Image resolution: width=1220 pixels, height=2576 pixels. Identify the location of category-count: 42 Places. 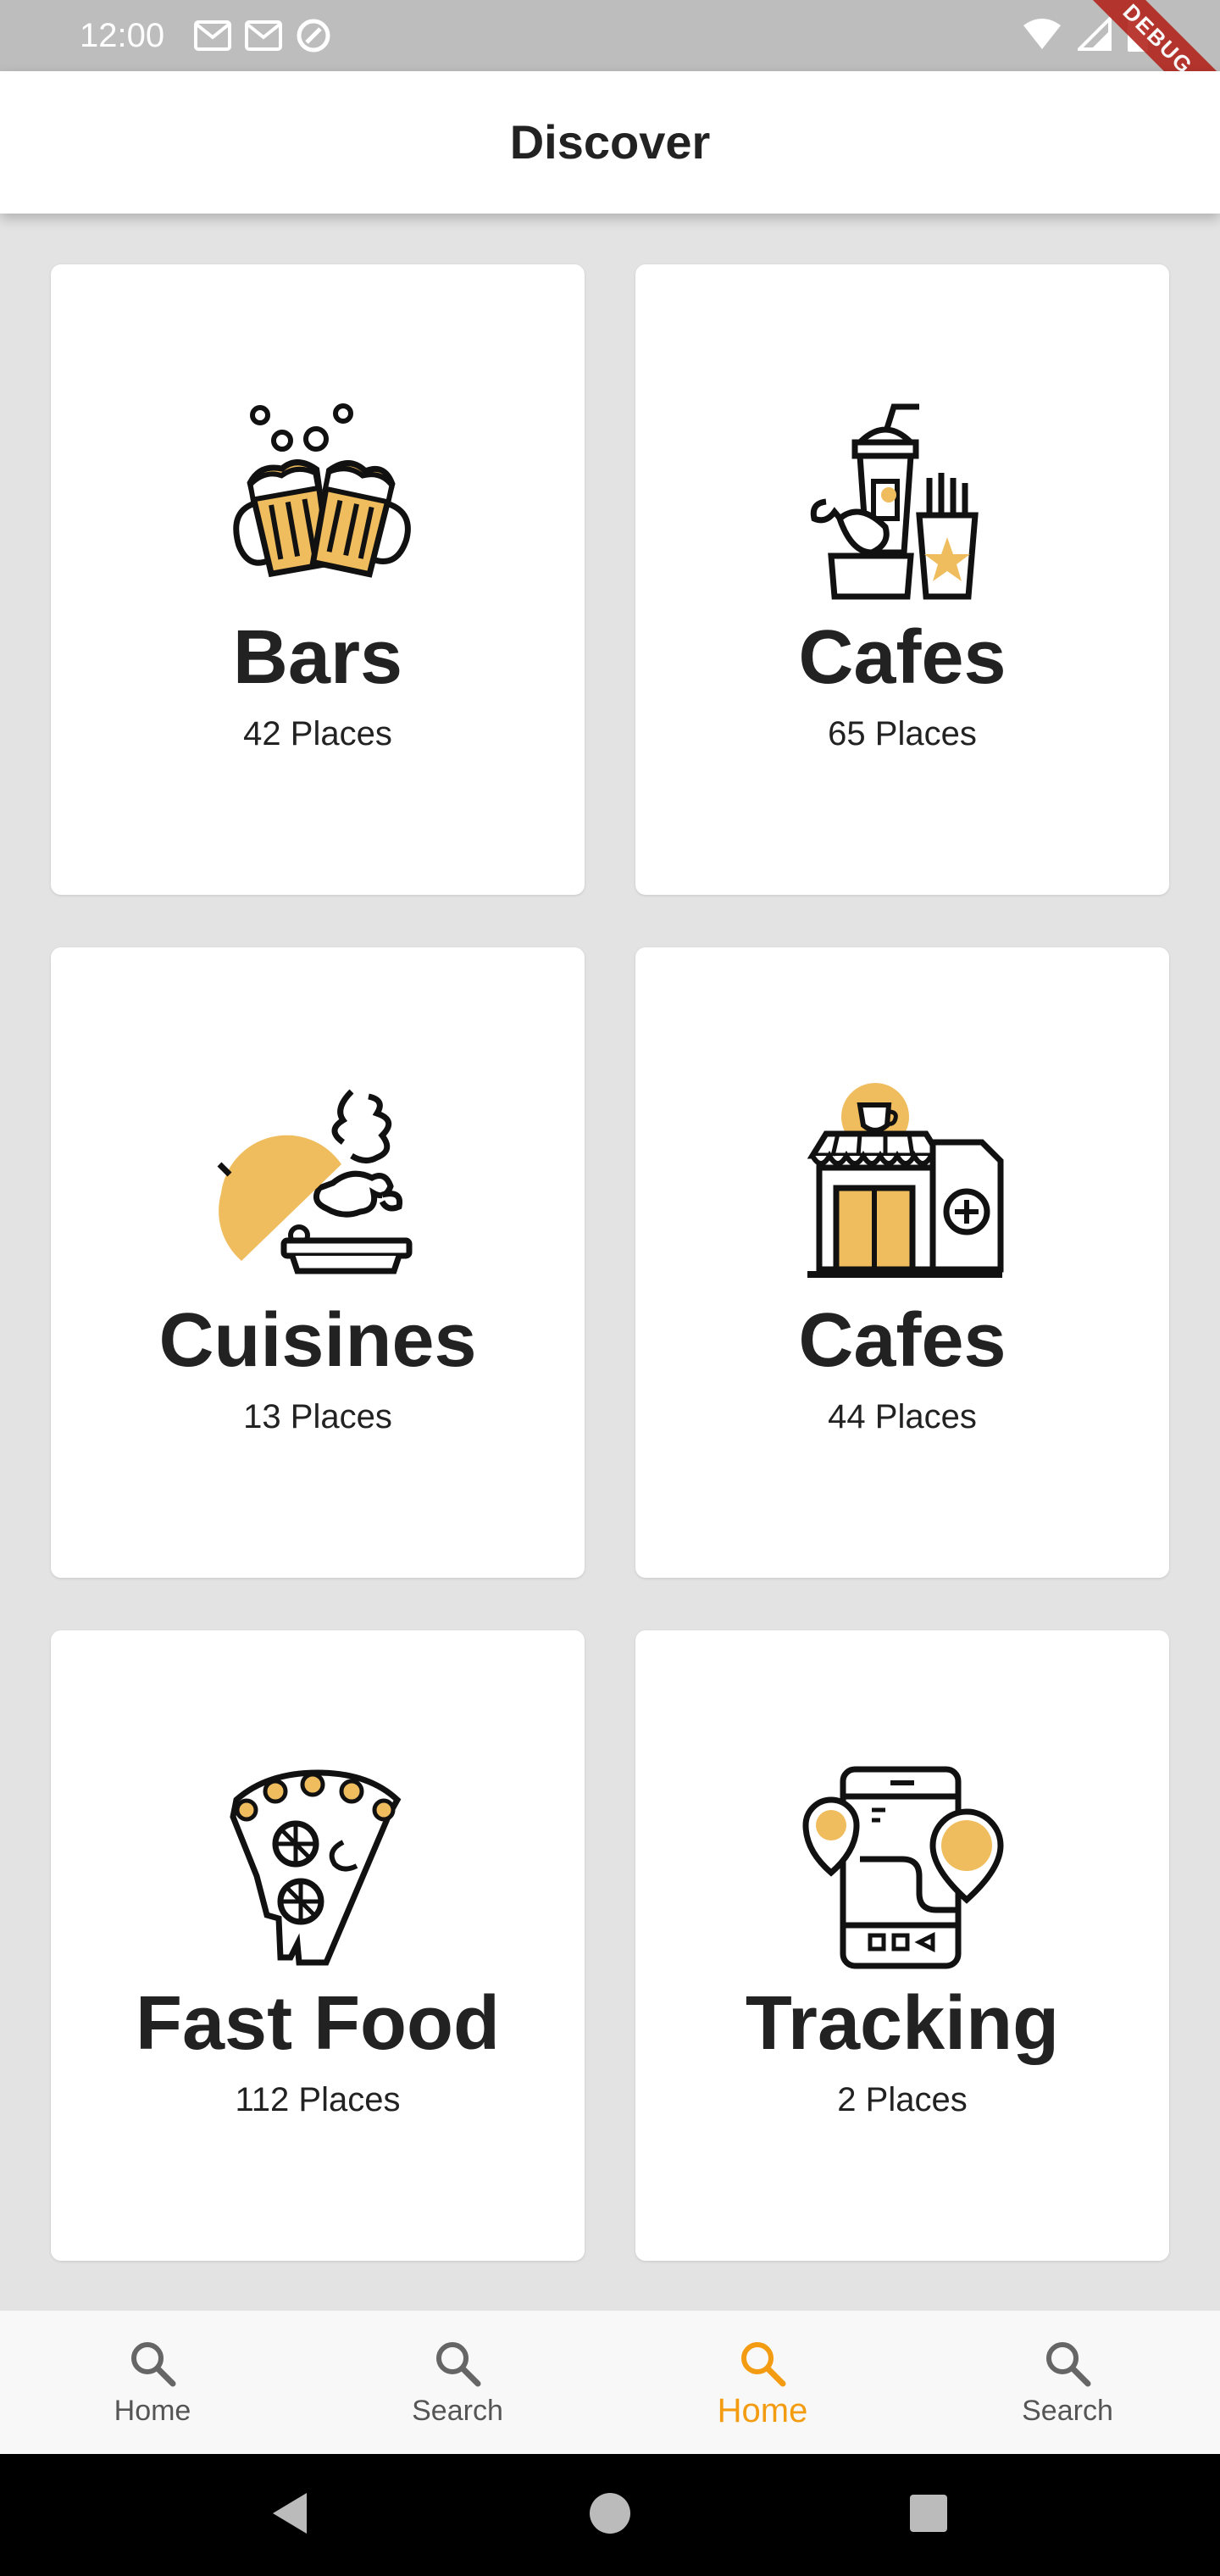
(317, 733).